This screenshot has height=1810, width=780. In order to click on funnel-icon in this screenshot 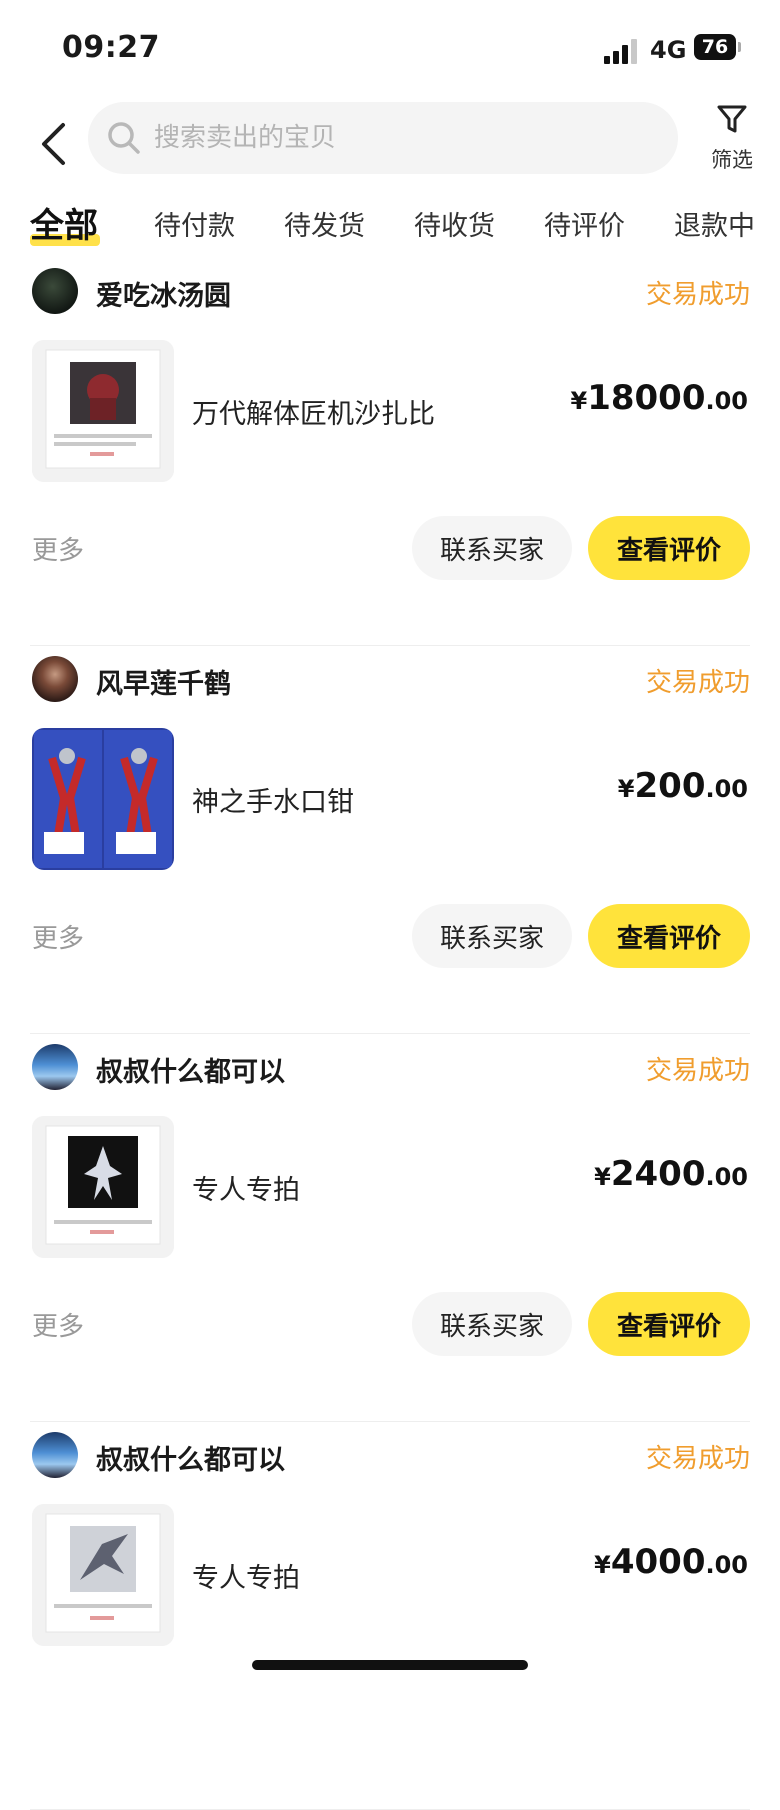, I will do `click(732, 119)`.